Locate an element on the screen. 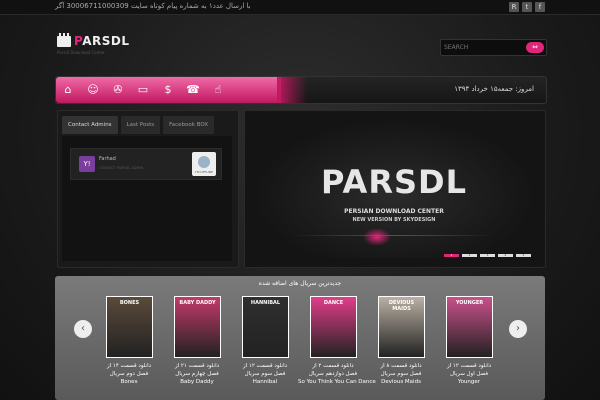 Image resolution: width=600 pixels, height=400 pixels. admin-subtitle: CONTACT PARSDL ADMIN is located at coordinates (121, 168).